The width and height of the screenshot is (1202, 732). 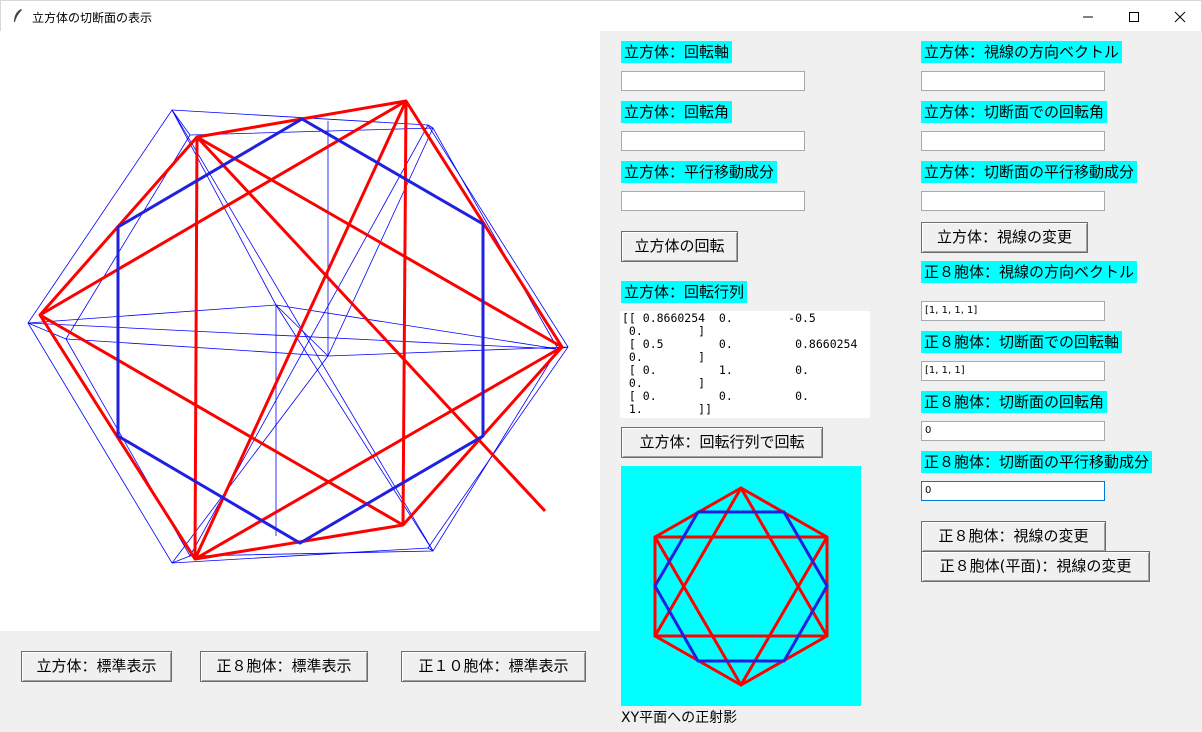 I want to click on close-icon, so click(x=1180, y=17).